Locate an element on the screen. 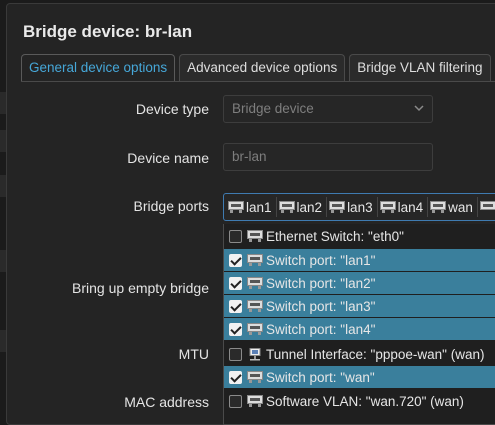  device-type-select: Bridge device is located at coordinates (328, 109).